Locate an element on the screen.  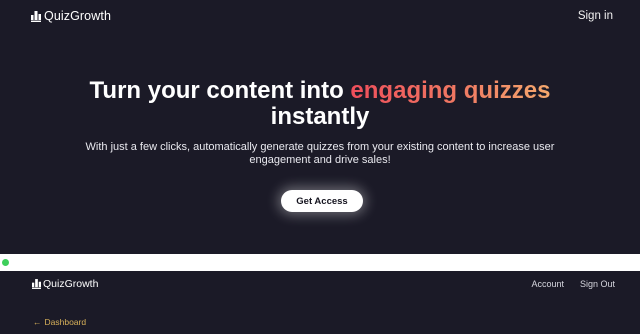
status-strip is located at coordinates (320, 262).